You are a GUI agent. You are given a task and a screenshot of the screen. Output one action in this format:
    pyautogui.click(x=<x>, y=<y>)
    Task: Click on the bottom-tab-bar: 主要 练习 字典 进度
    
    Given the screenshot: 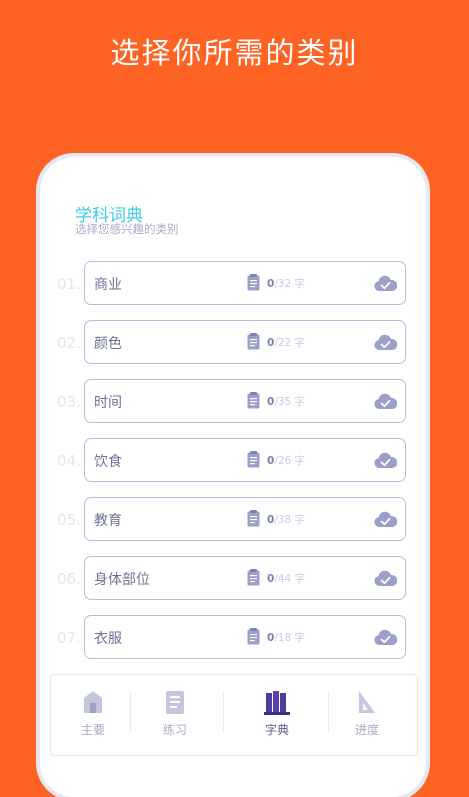 What is the action you would take?
    pyautogui.click(x=234, y=715)
    